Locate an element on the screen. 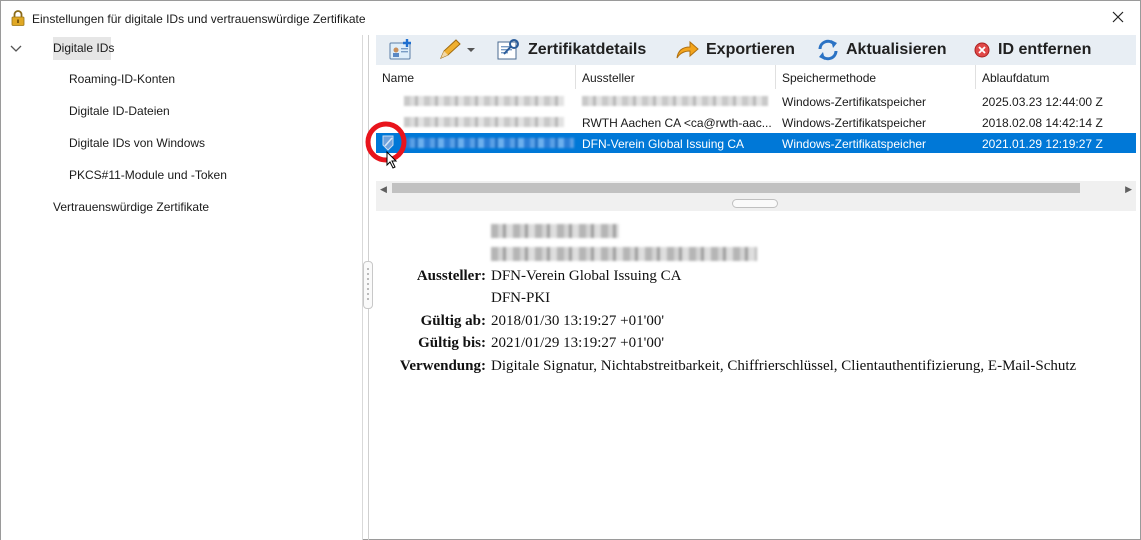 This screenshot has height=540, width=1141. valid-to-label: Gültig bis: is located at coordinates (452, 343).